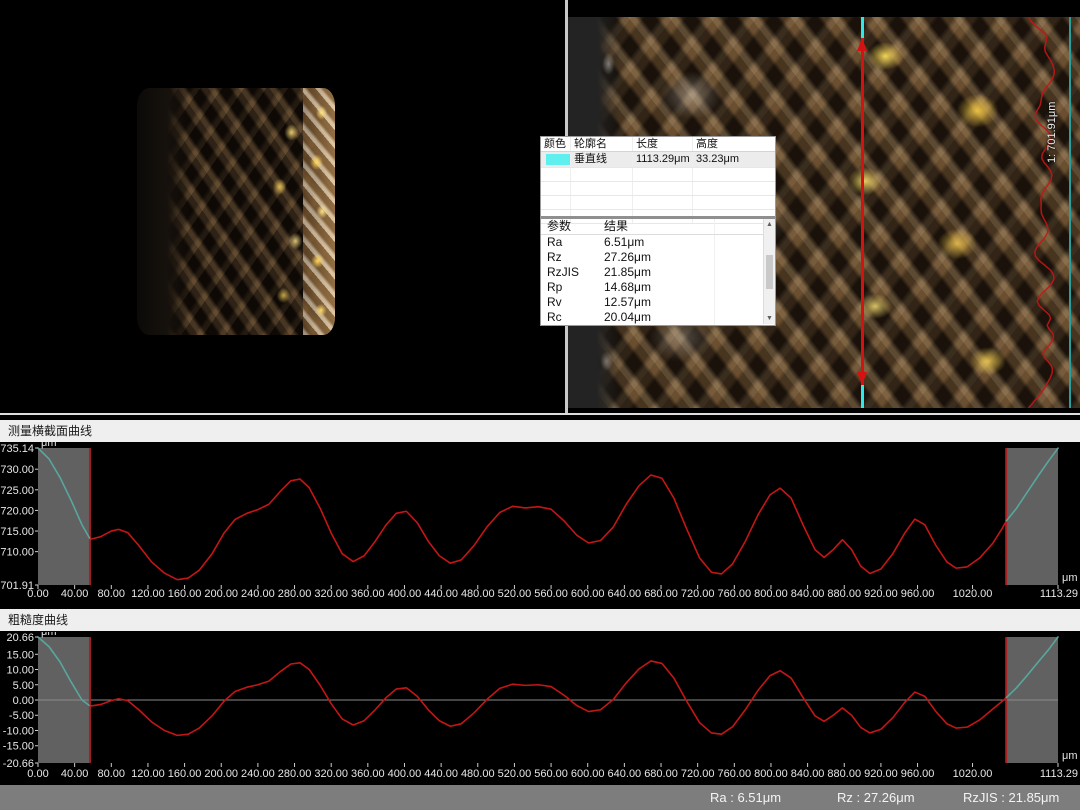 This screenshot has width=1080, height=810. I want to click on column-header-color: 颜色, so click(556, 144).